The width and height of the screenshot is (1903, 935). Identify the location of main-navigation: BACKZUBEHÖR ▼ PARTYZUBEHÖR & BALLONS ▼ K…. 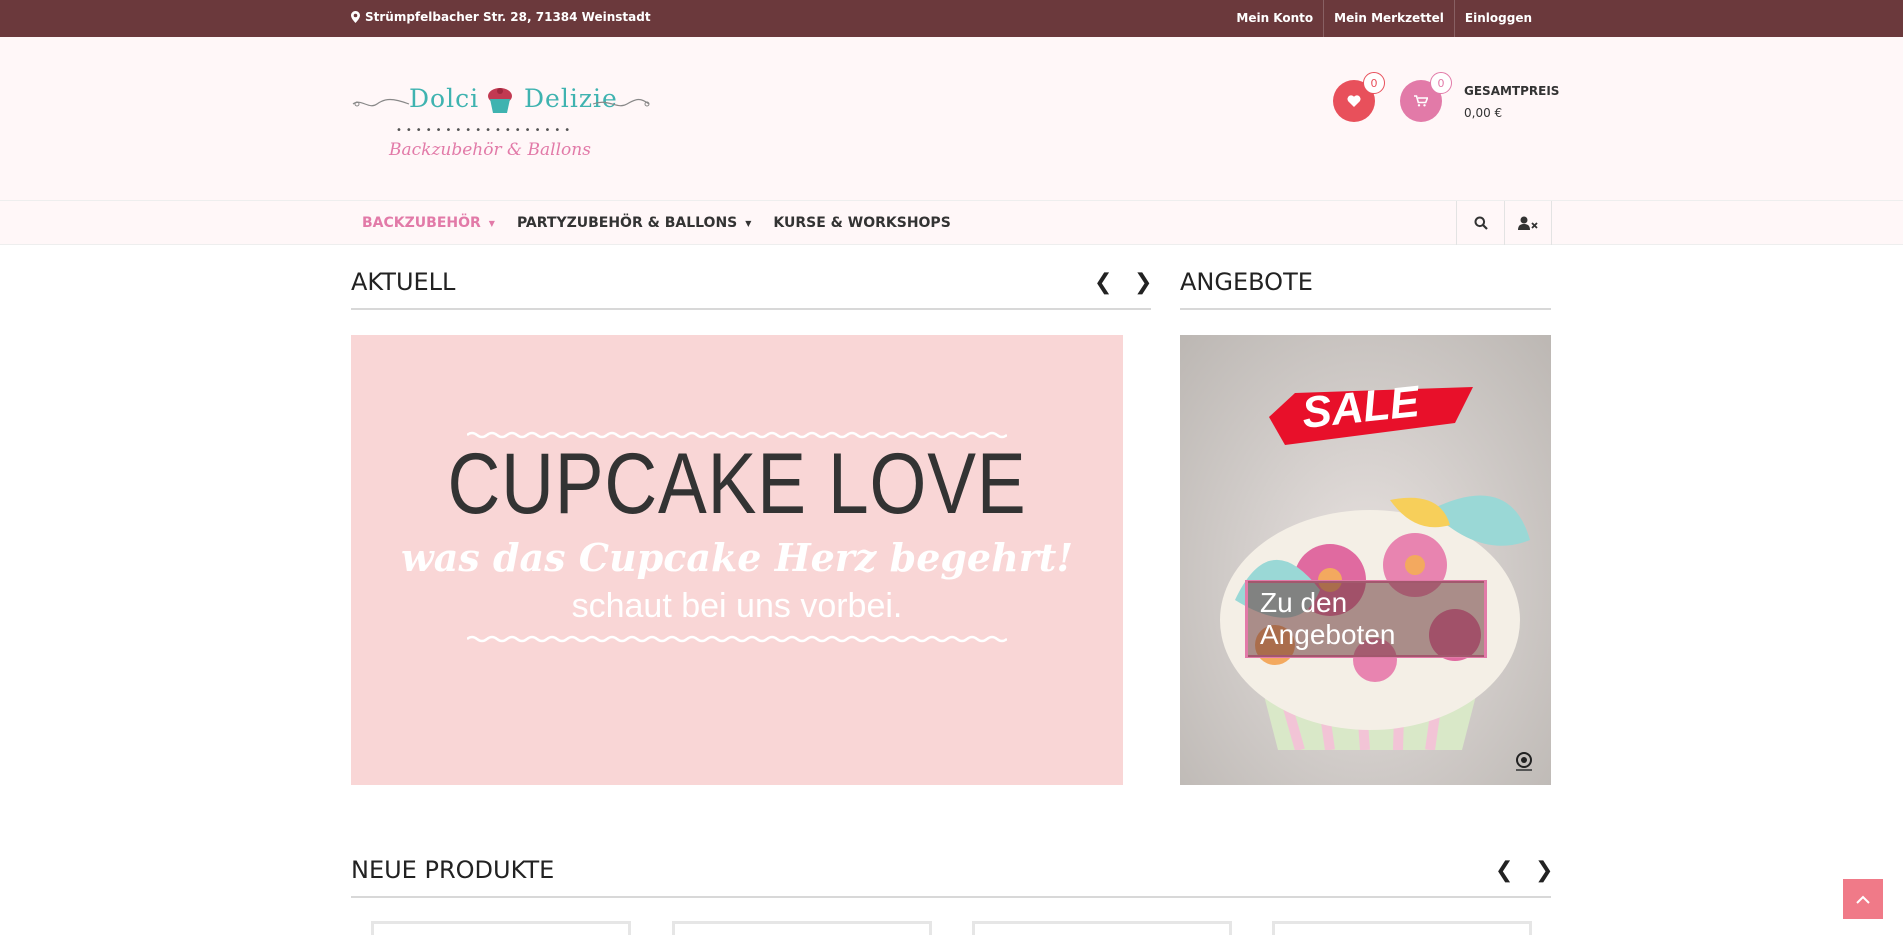
(951, 223).